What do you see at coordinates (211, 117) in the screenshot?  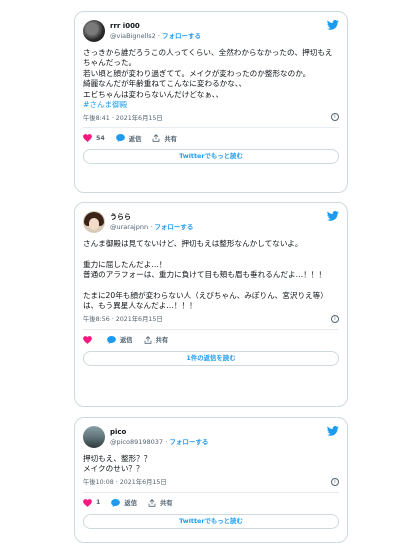 I see `timestamp-row: 午後8:41 · 2021年6月15日 i` at bounding box center [211, 117].